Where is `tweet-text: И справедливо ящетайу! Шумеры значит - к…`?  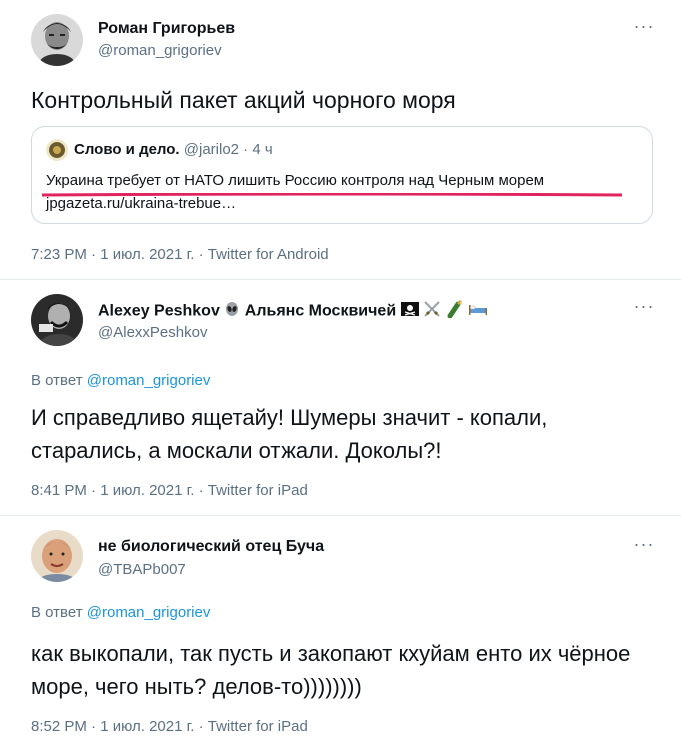 tweet-text: И справедливо ящетайу! Шумеры значит - к… is located at coordinates (289, 434).